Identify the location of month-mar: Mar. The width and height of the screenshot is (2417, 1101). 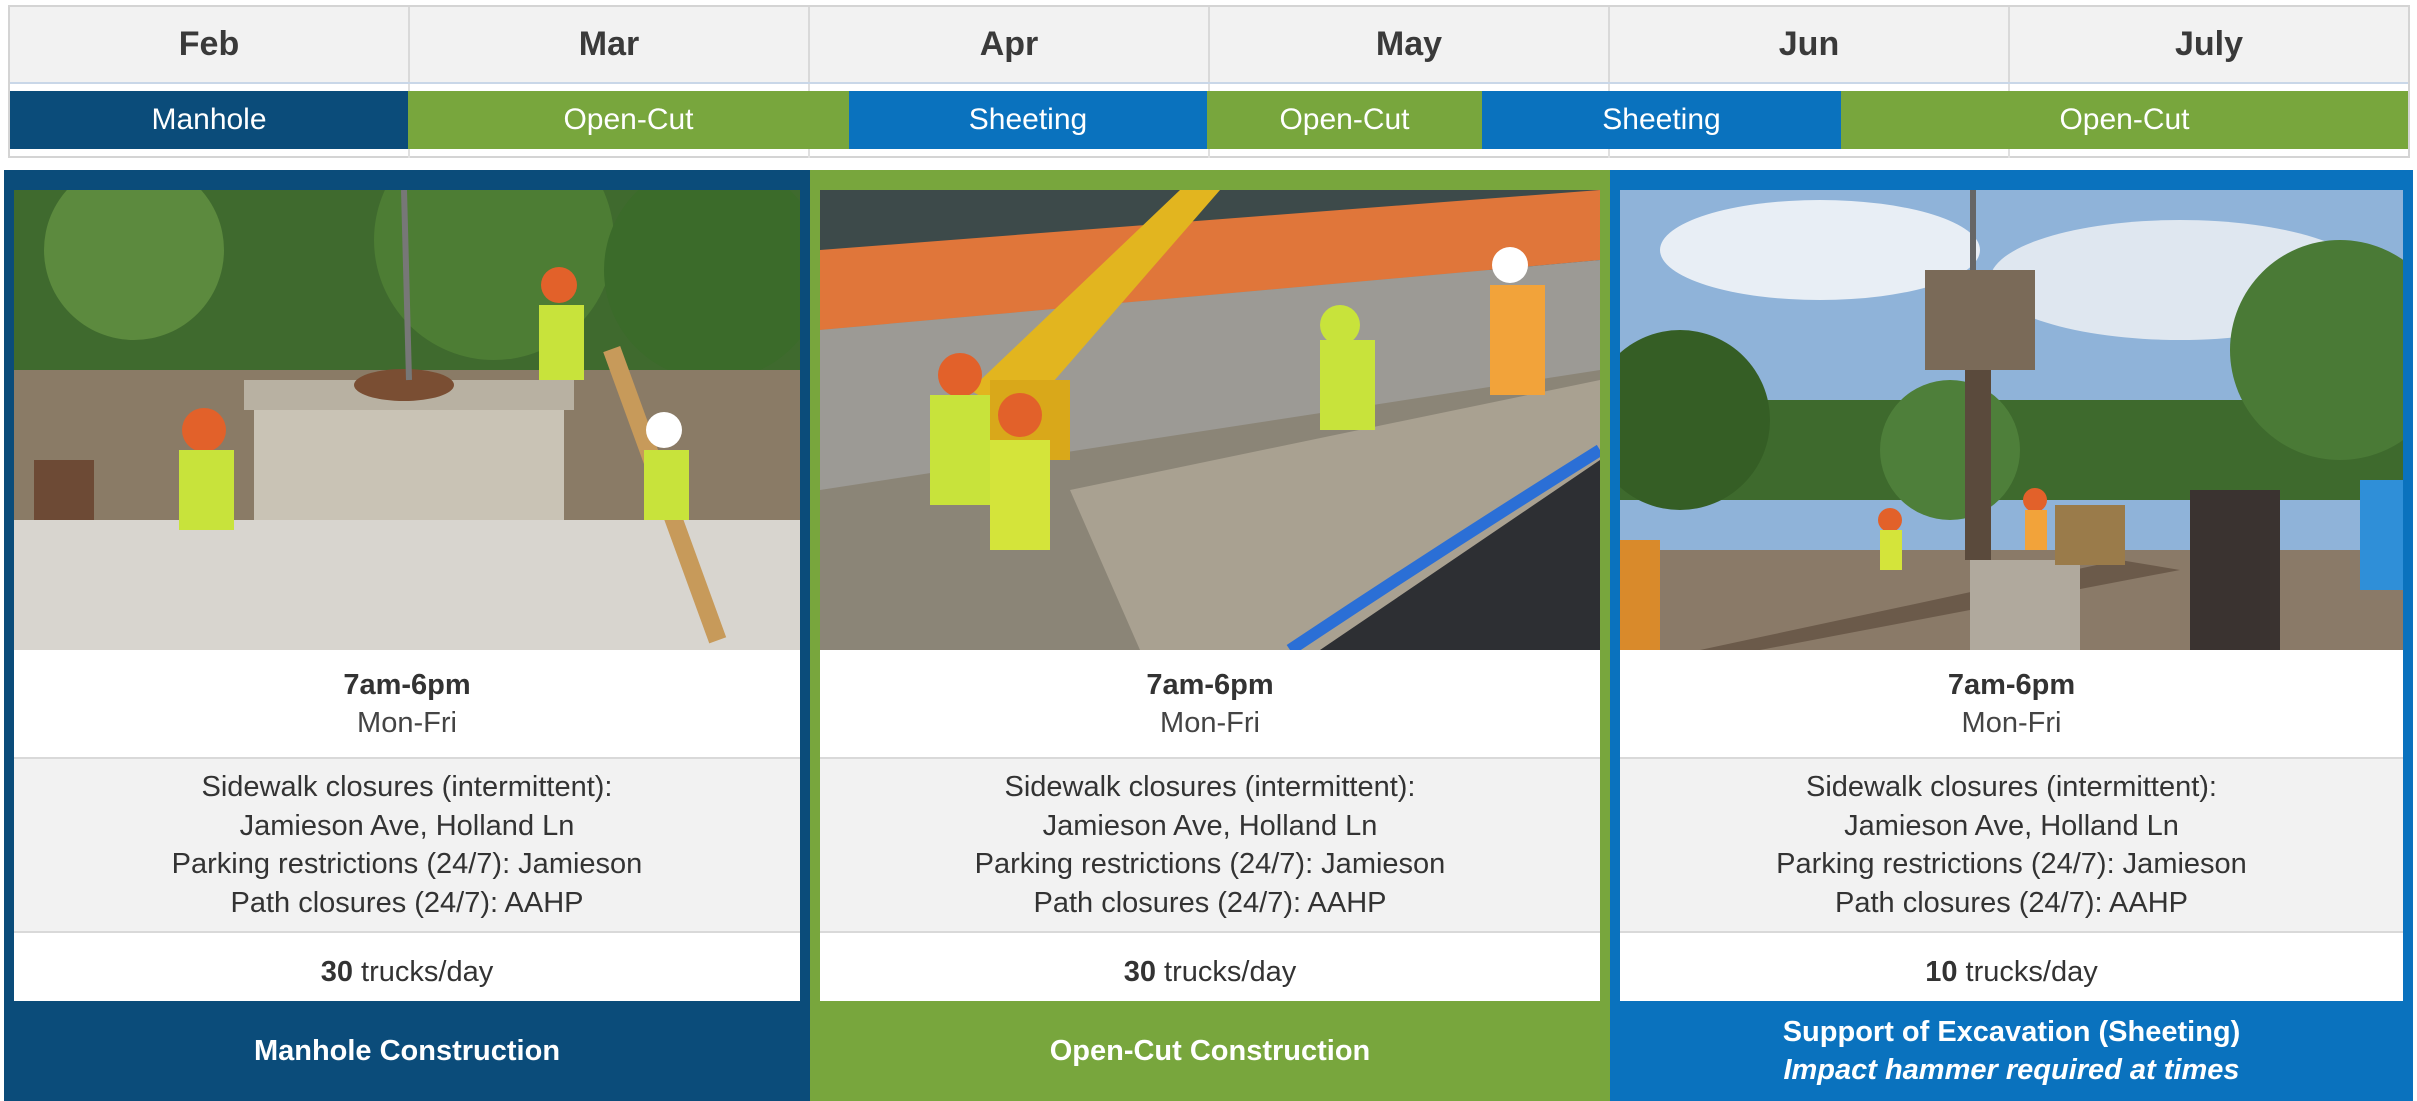
(610, 44).